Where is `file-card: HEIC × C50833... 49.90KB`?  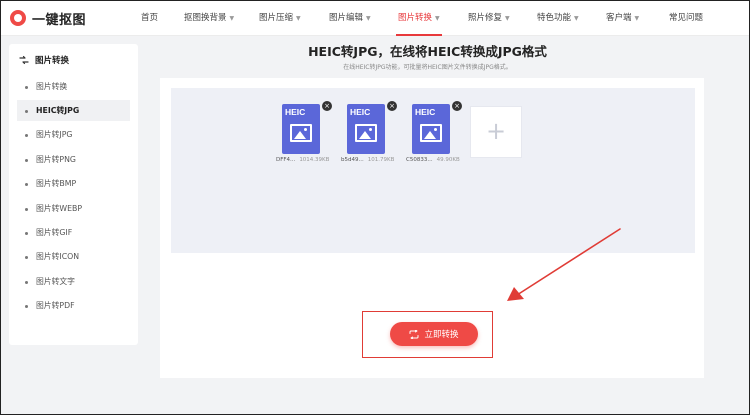 file-card: HEIC × C50833... 49.90KB is located at coordinates (434, 133).